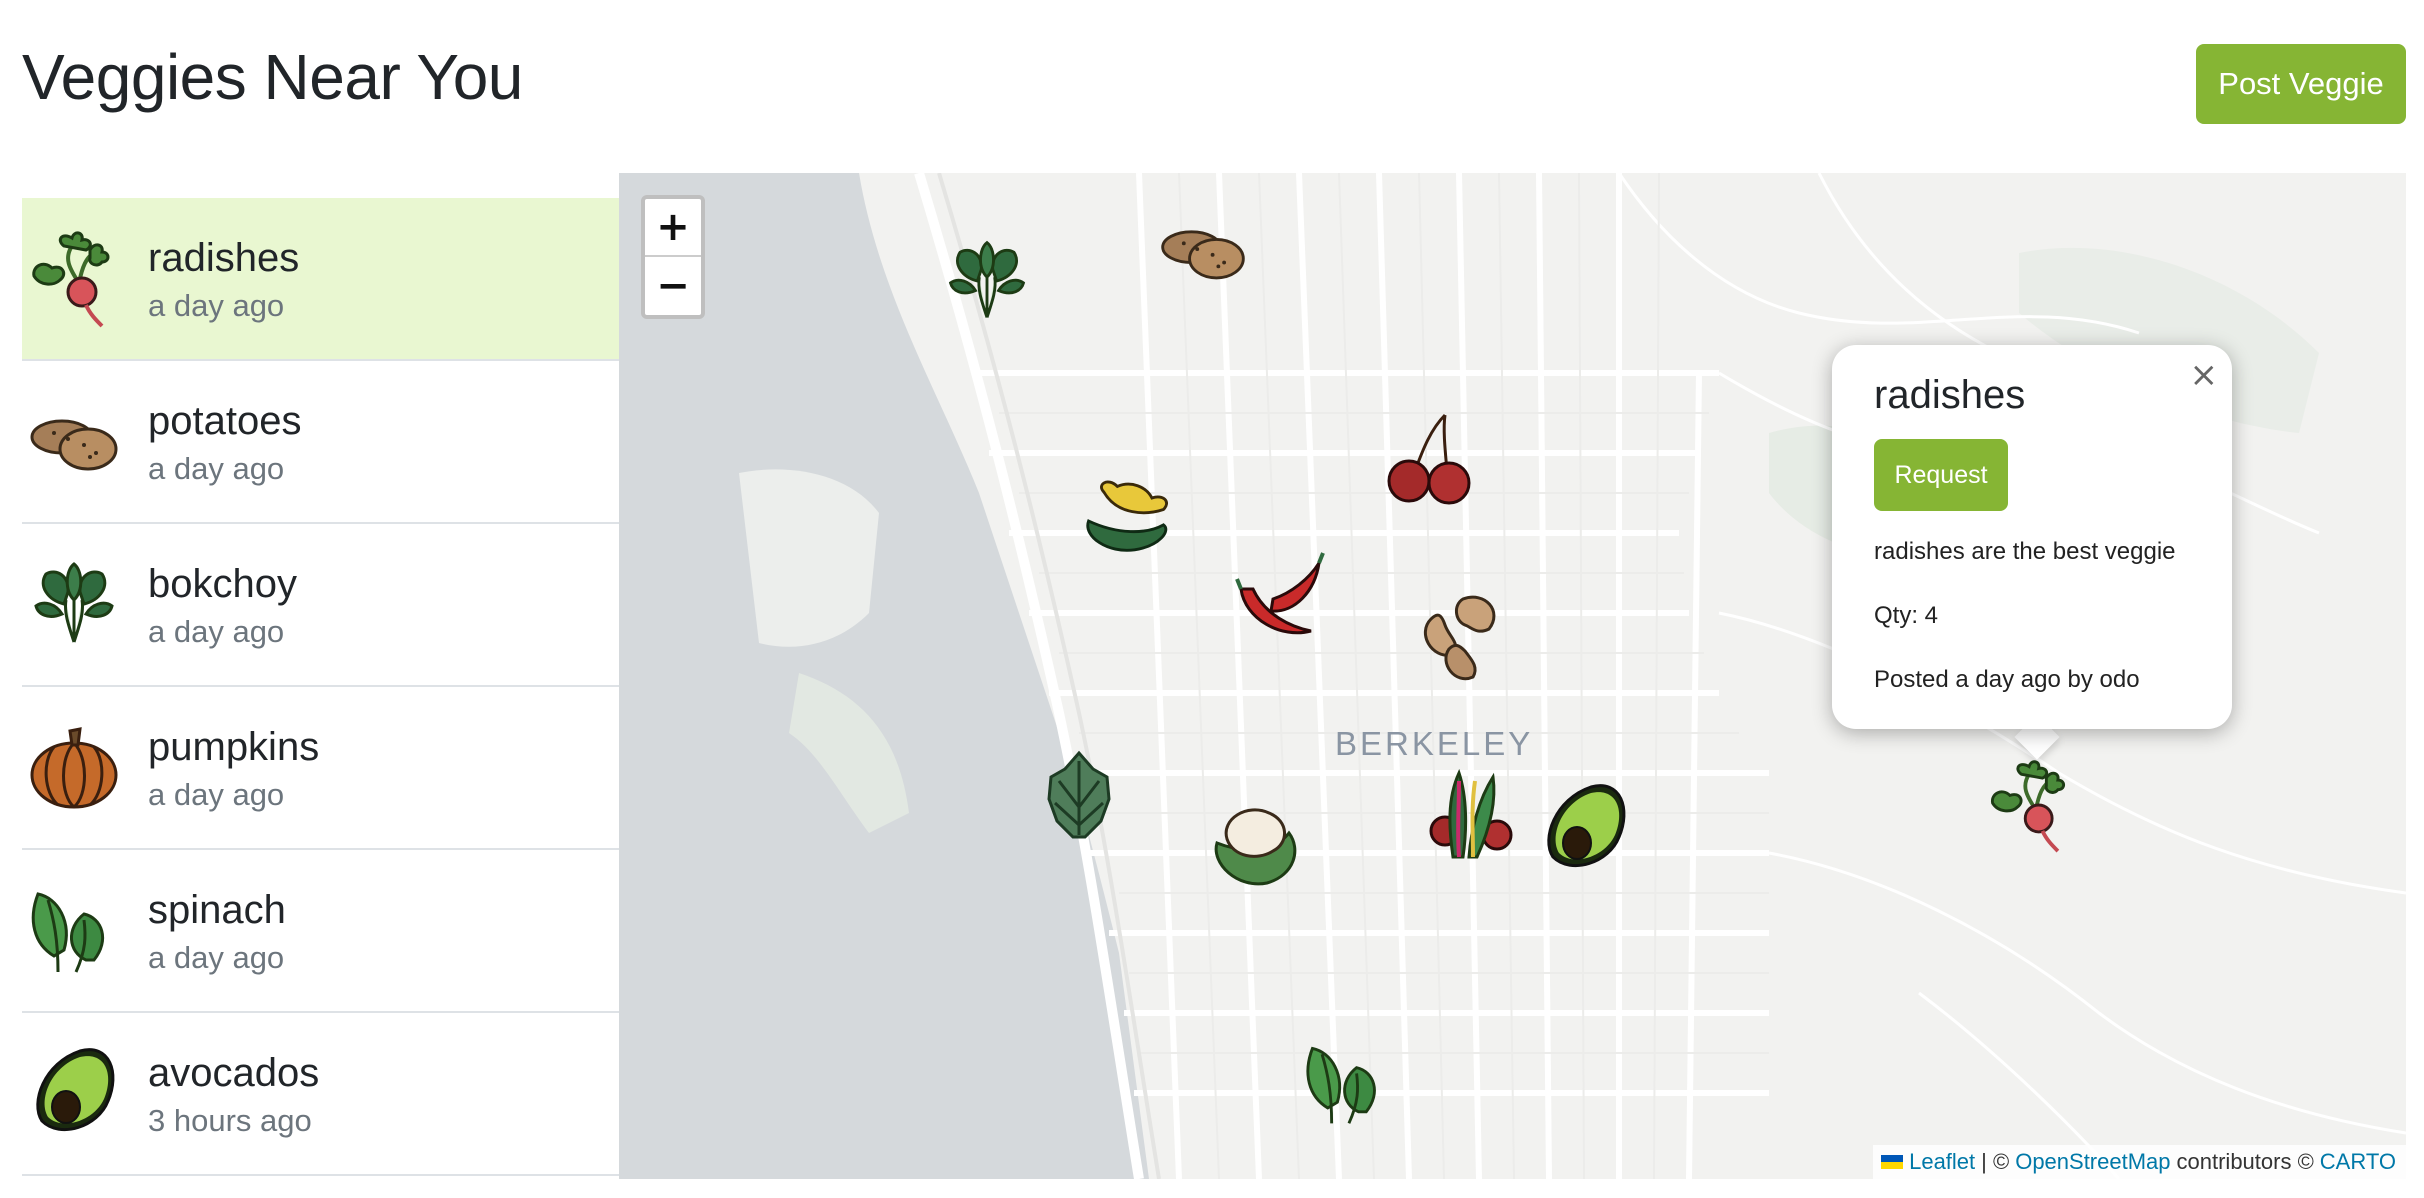 Image resolution: width=2424 pixels, height=1198 pixels. I want to click on list-item-potatoes: potatoes a day ago, so click(320, 442).